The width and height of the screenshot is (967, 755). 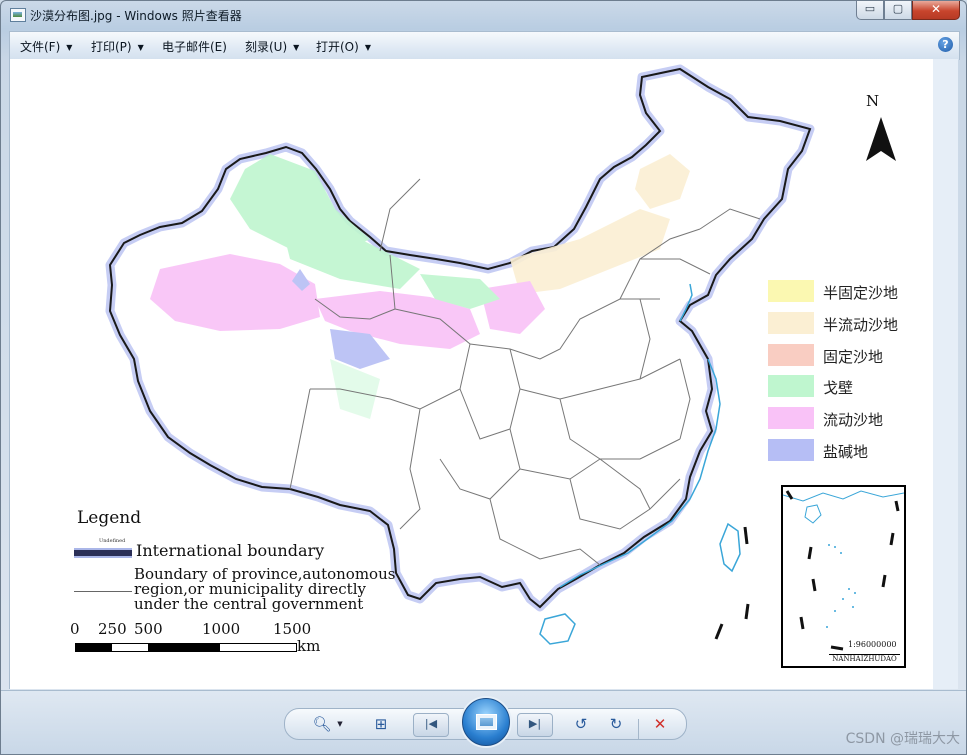 What do you see at coordinates (872, 644) in the screenshot?
I see `inset-scale: 1:96000000` at bounding box center [872, 644].